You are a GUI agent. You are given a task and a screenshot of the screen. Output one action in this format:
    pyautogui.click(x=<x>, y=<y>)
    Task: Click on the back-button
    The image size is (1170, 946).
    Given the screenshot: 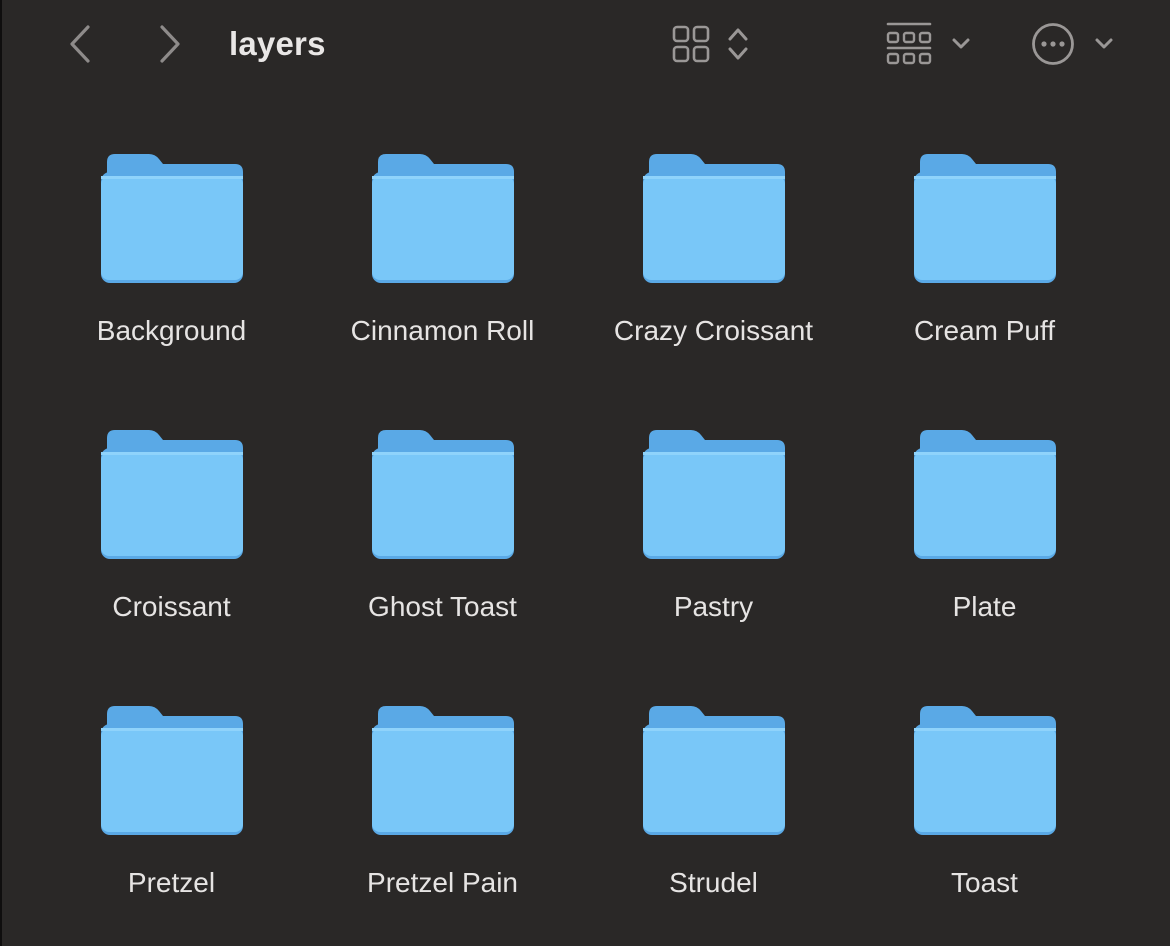 What is the action you would take?
    pyautogui.click(x=80, y=44)
    